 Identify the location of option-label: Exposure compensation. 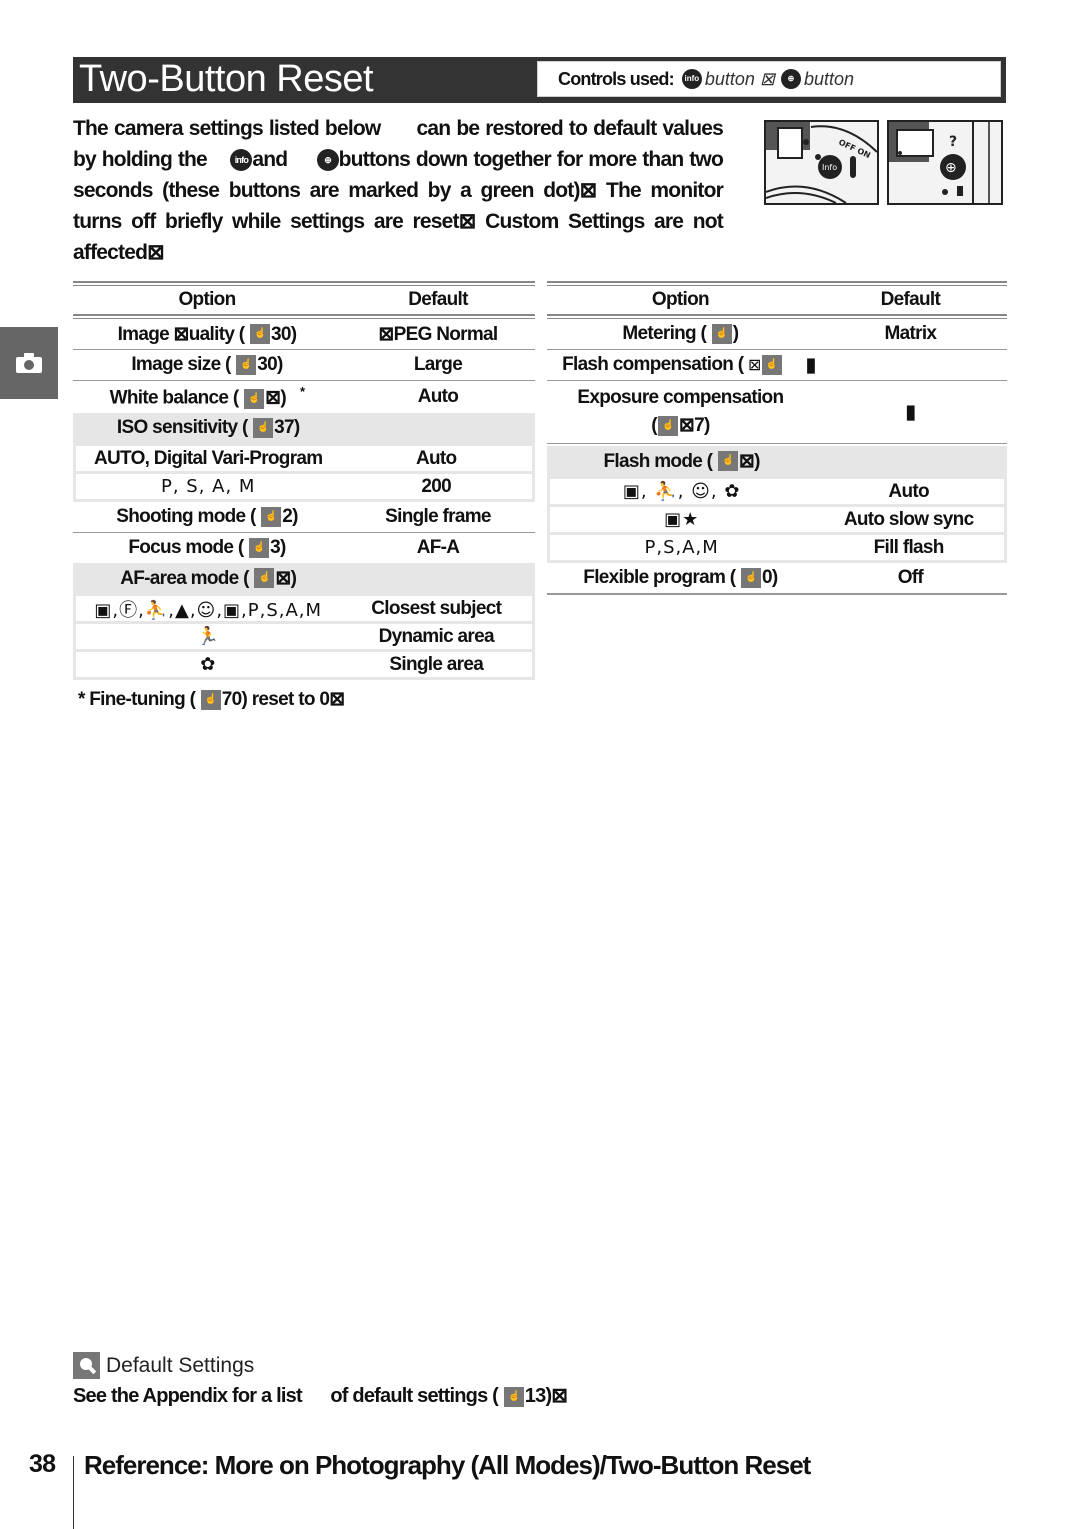
(680, 397).